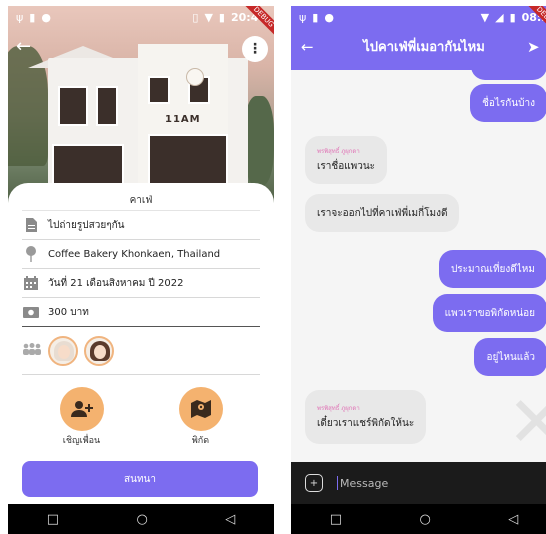 This screenshot has height=534, width=546. Describe the element at coordinates (141, 351) in the screenshot. I see `participants-row` at that location.